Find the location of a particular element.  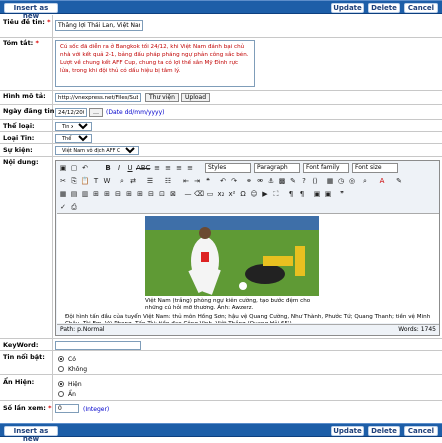

row-before-icon: ⊞ is located at coordinates (96, 194).